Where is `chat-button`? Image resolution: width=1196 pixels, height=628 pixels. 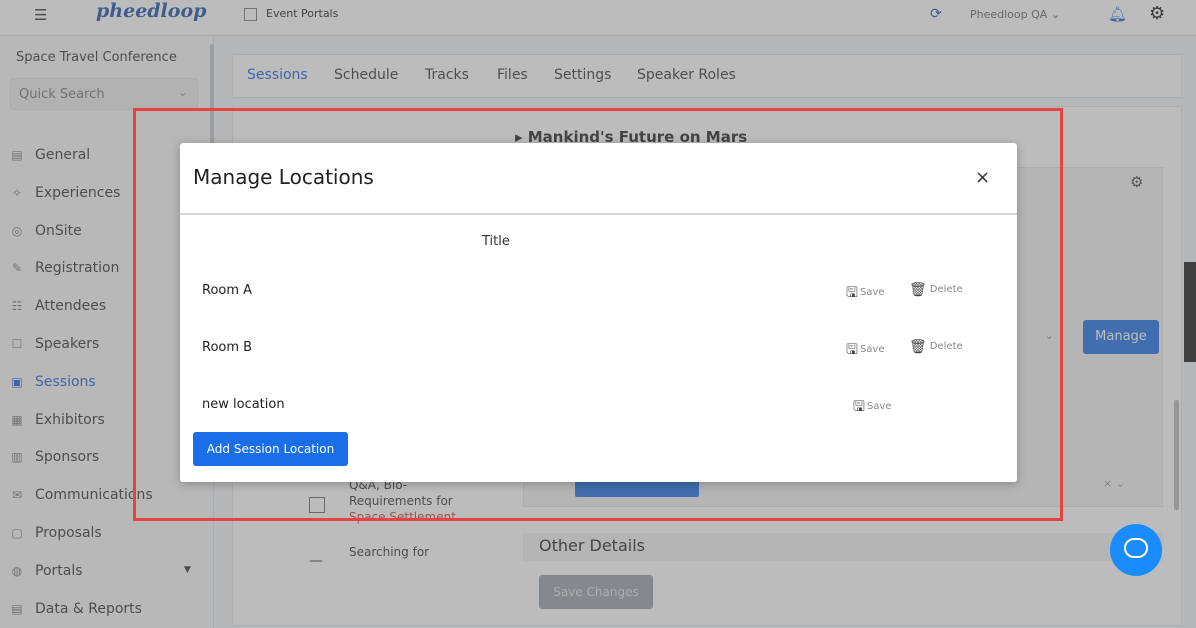 chat-button is located at coordinates (1136, 550).